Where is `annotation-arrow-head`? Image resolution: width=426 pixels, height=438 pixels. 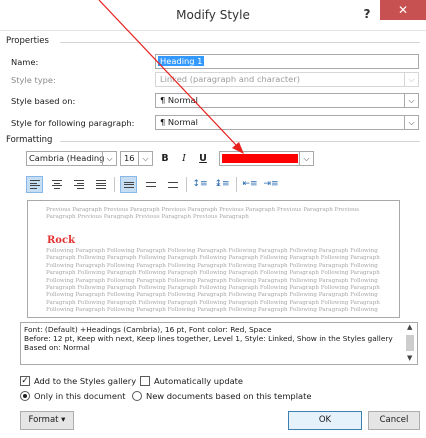 annotation-arrow-head is located at coordinates (238, 148).